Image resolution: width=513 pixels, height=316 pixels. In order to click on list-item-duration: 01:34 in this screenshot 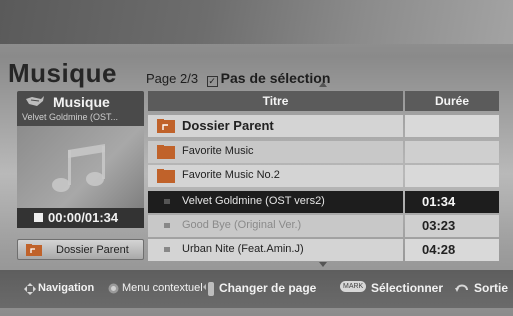, I will do `click(439, 201)`.